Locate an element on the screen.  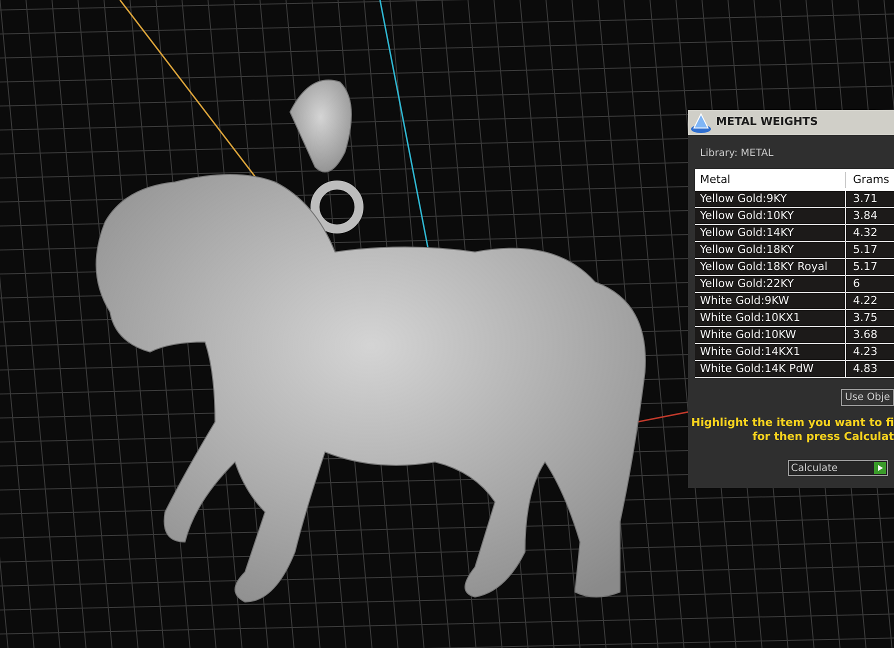
table-cell-text: Yellow Gold:10KY is located at coordinates (747, 216).